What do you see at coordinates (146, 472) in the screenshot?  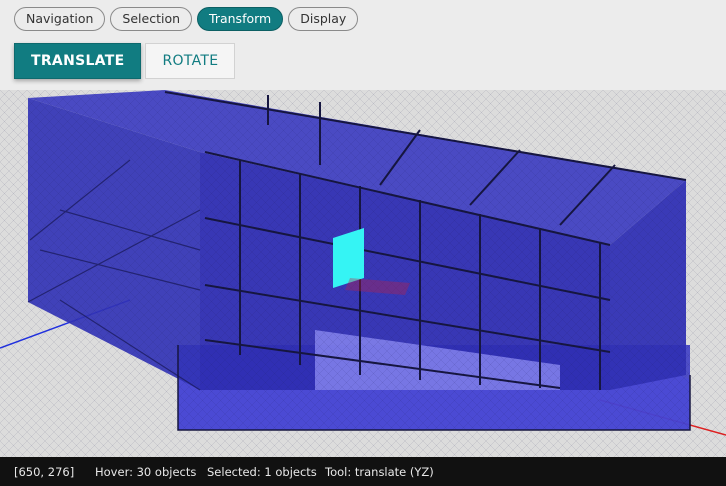 I see `hover-count: Hover: 30 objects` at bounding box center [146, 472].